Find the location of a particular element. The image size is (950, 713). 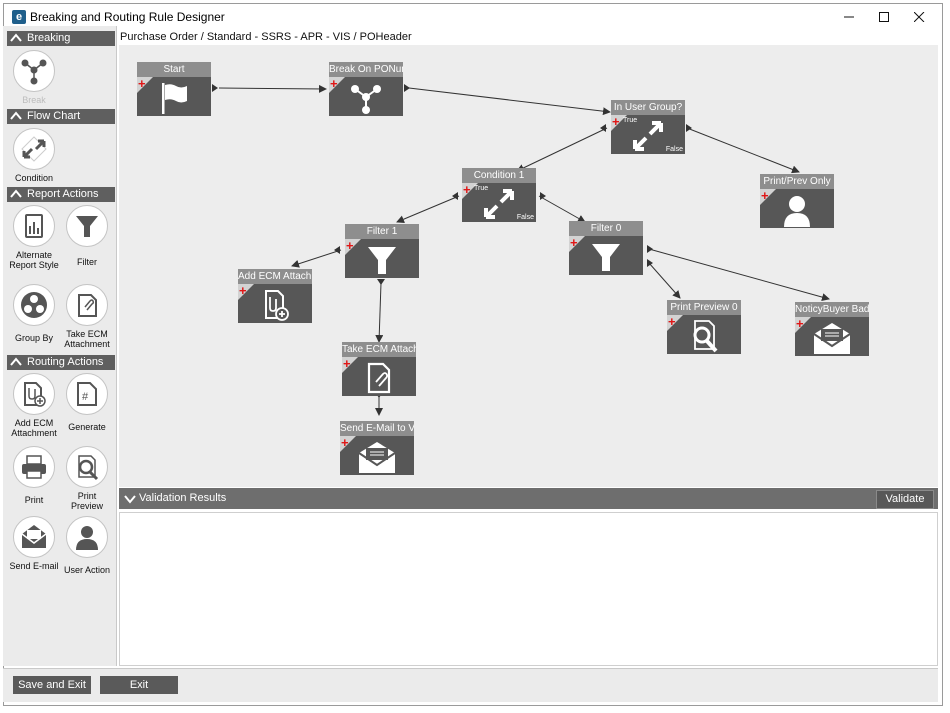

node-send-email-to-vendor: Send E-Mail to Ver + is located at coordinates (377, 448).